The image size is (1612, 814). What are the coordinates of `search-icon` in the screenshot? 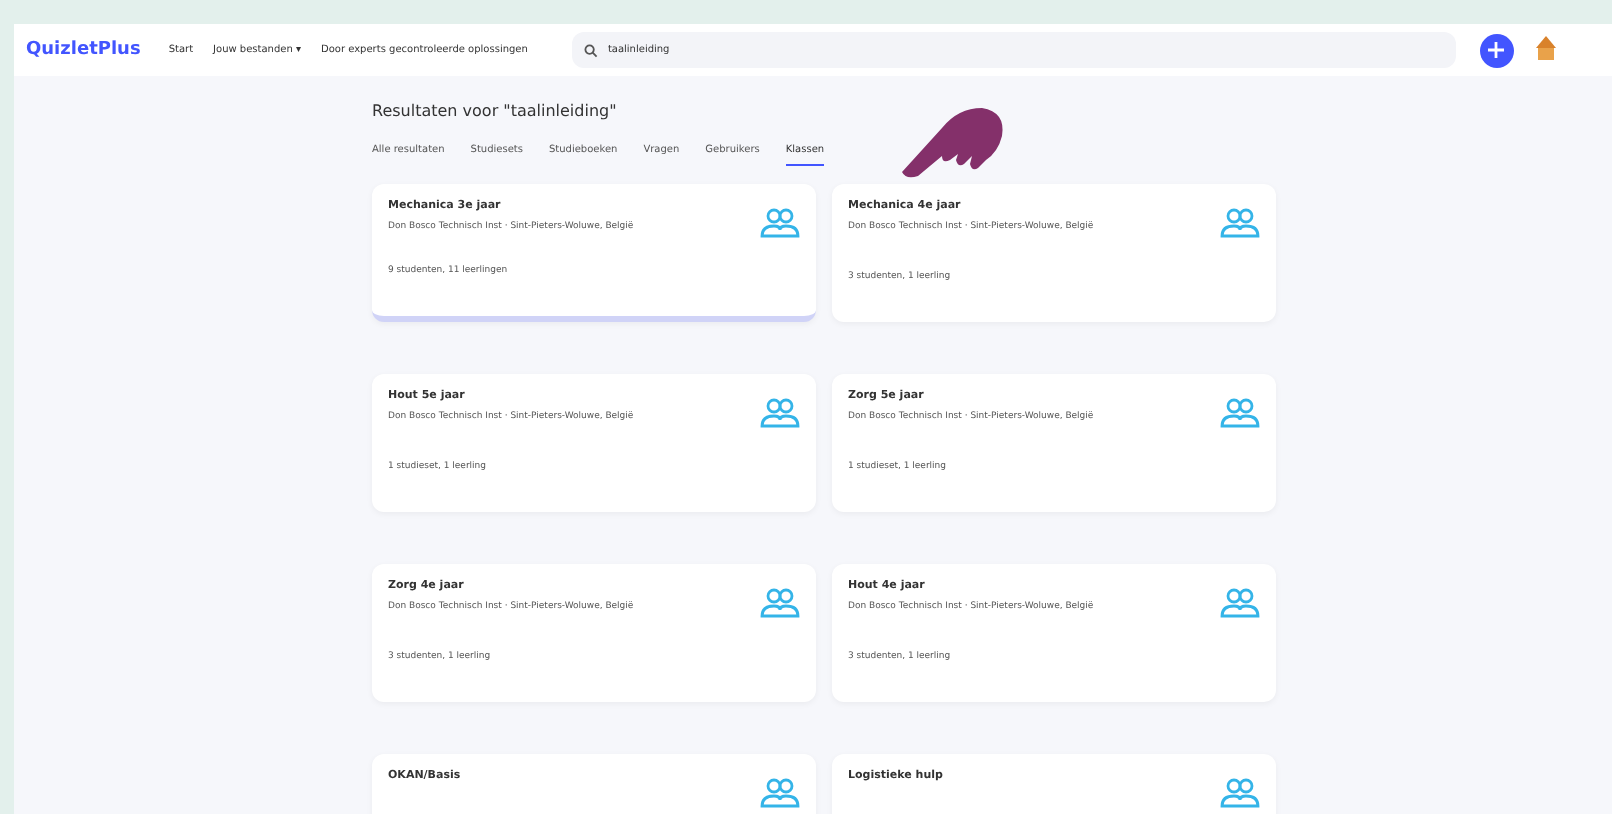 It's located at (590, 50).